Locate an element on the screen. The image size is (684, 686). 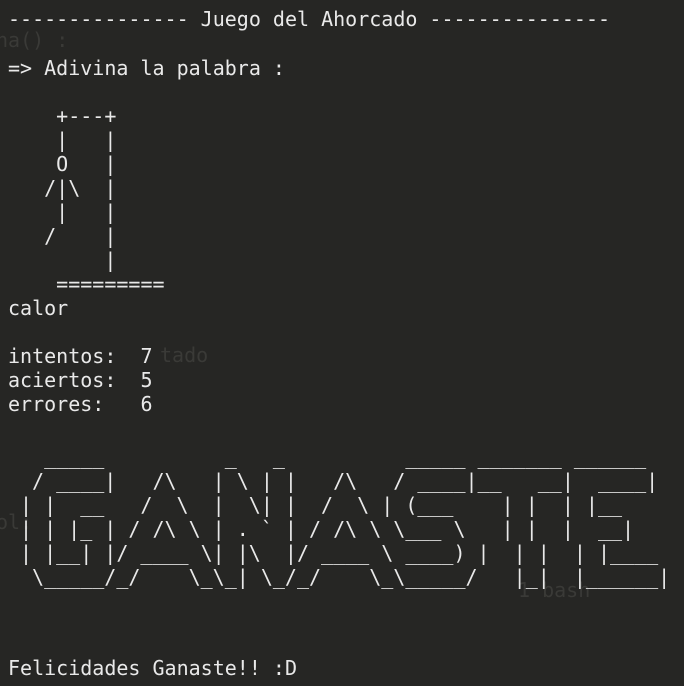
ghost-text-mid: tado is located at coordinates (184, 355).